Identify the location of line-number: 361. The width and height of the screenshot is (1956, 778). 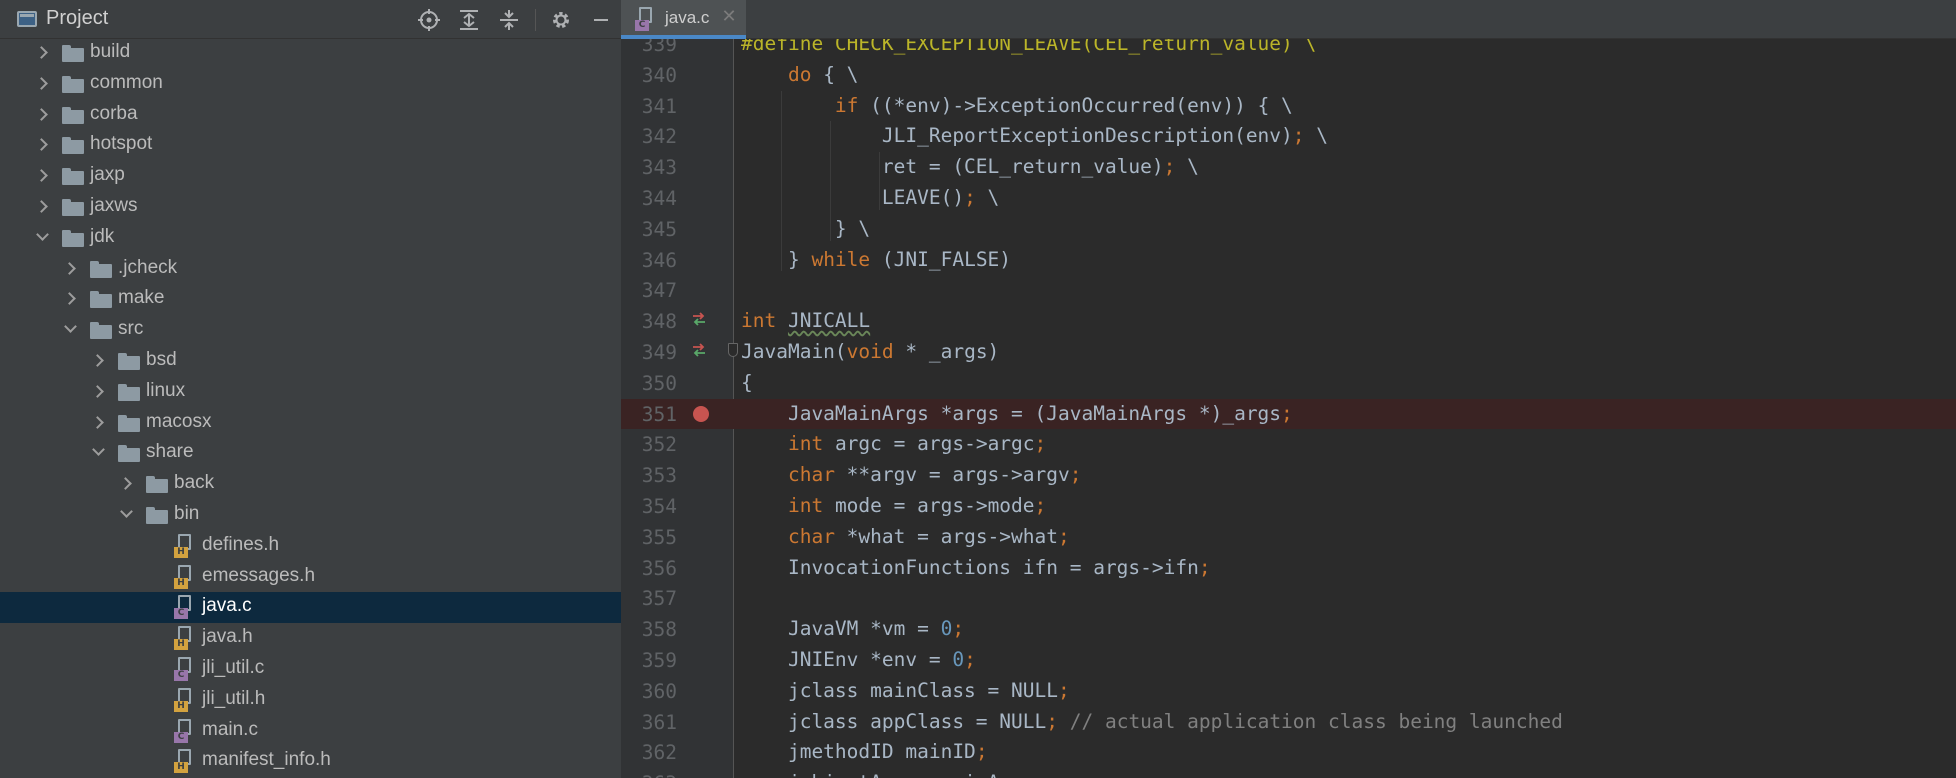
(649, 722).